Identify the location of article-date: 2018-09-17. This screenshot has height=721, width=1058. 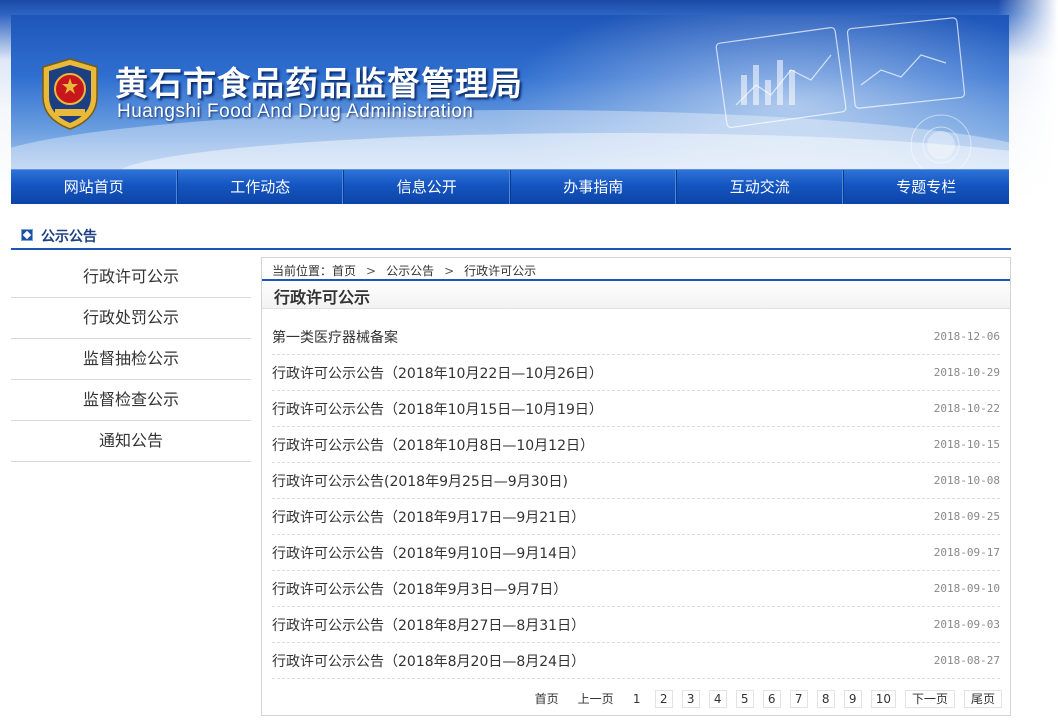
(966, 552).